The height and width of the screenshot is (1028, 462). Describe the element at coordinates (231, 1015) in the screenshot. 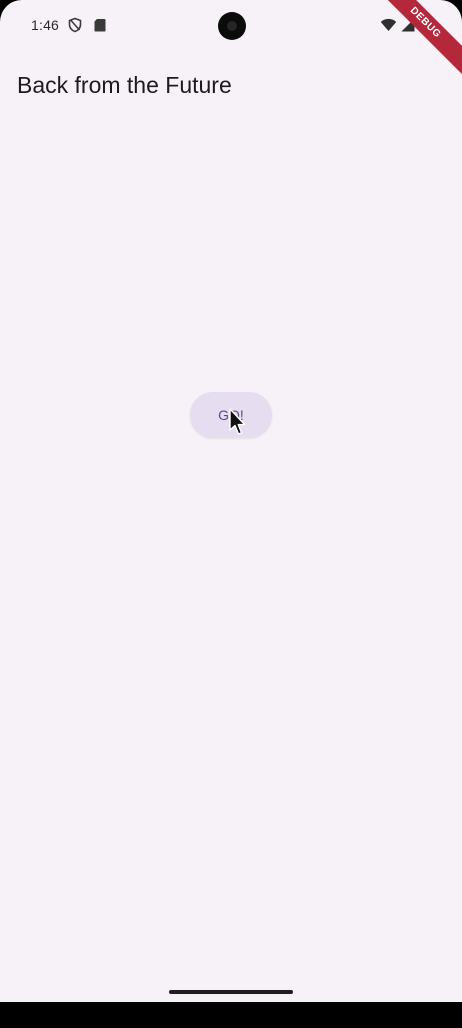

I see `navigation-bar` at that location.